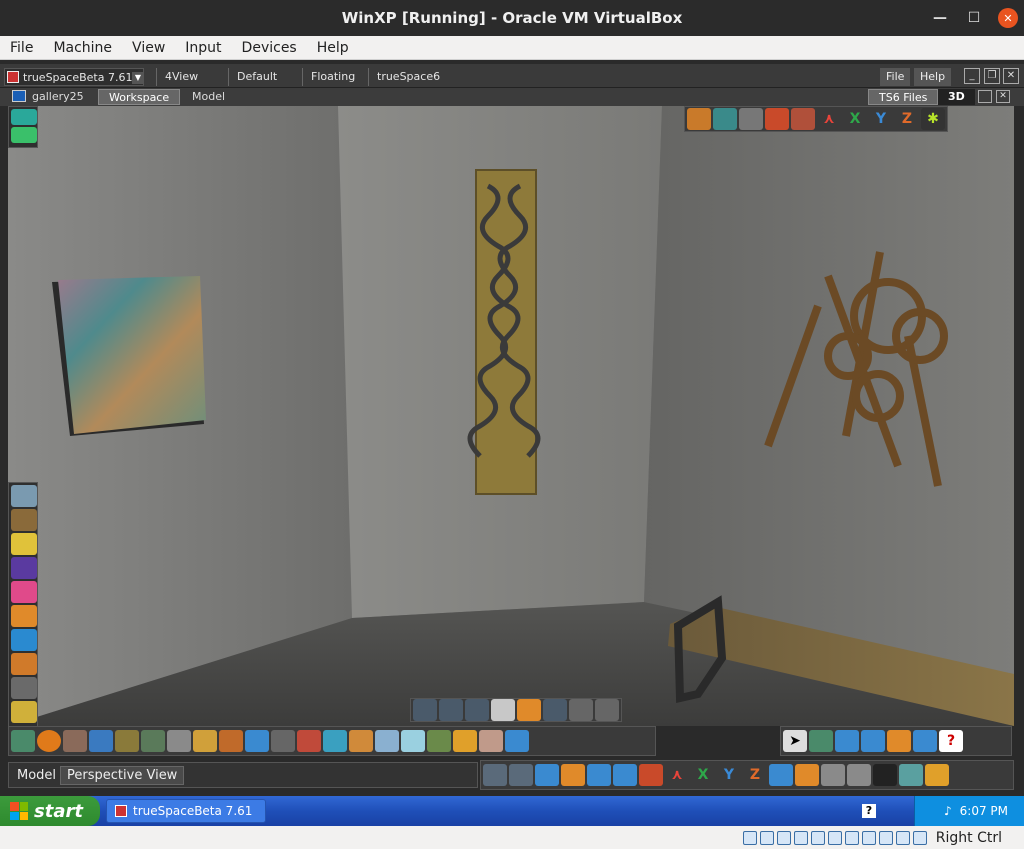 Image resolution: width=1024 pixels, height=849 pixels. What do you see at coordinates (855, 119) in the screenshot?
I see `x-axis-icon: X` at bounding box center [855, 119].